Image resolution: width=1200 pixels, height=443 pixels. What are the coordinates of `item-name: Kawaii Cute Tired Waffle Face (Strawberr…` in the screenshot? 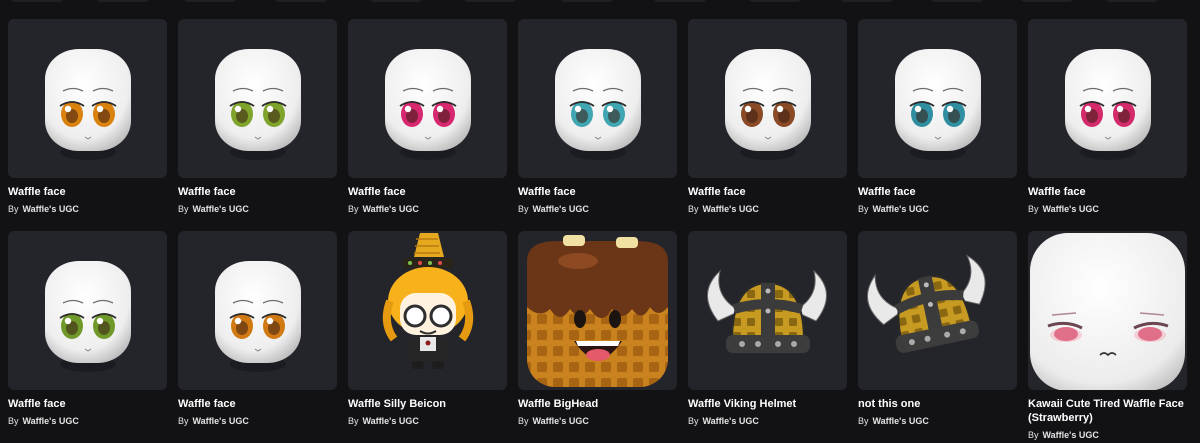 It's located at (1107, 411).